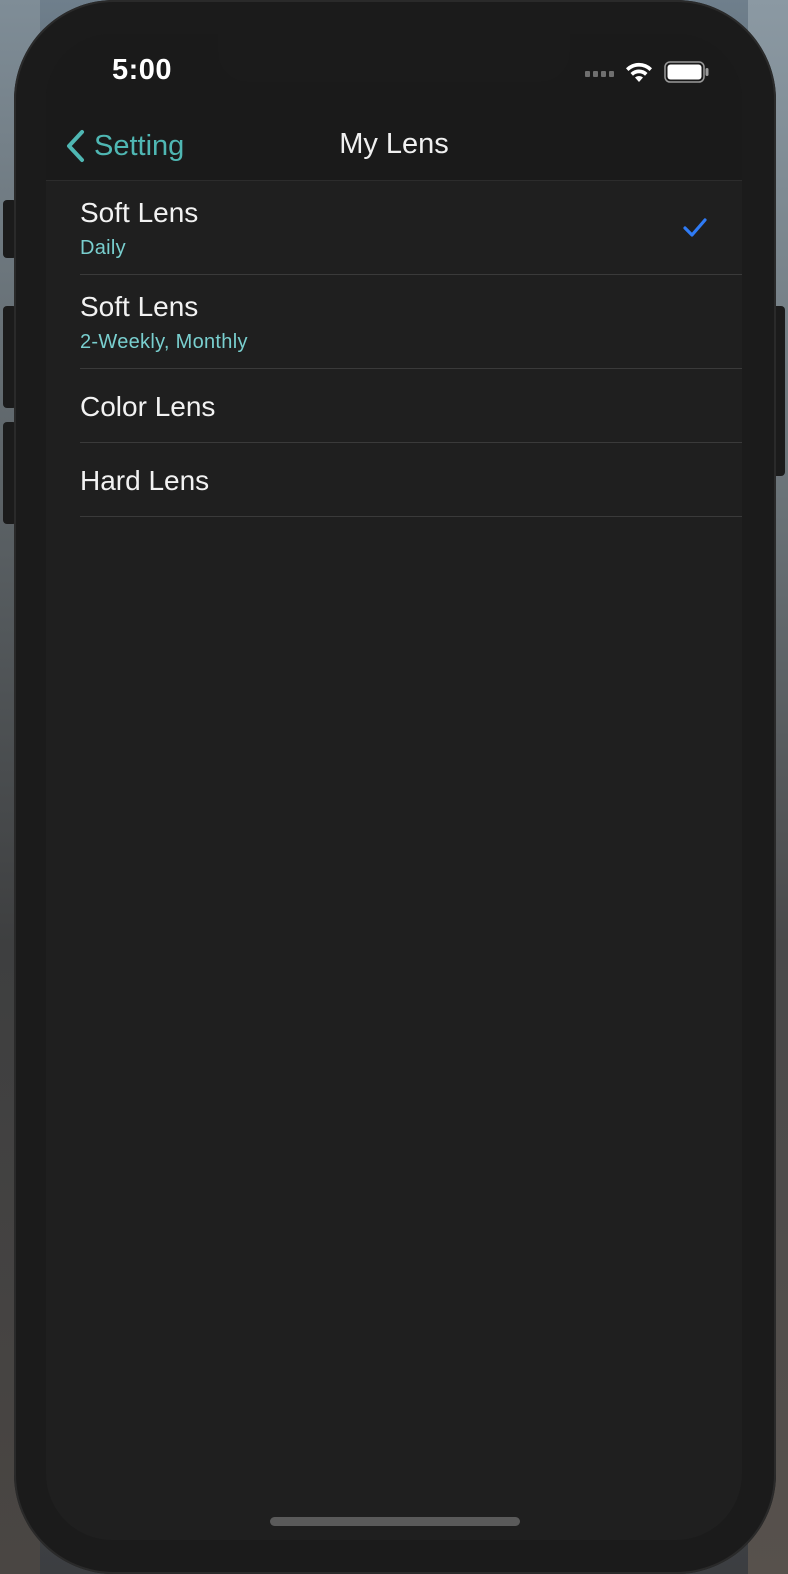 This screenshot has width=788, height=1574. What do you see at coordinates (695, 227) in the screenshot?
I see `checkmark-icon` at bounding box center [695, 227].